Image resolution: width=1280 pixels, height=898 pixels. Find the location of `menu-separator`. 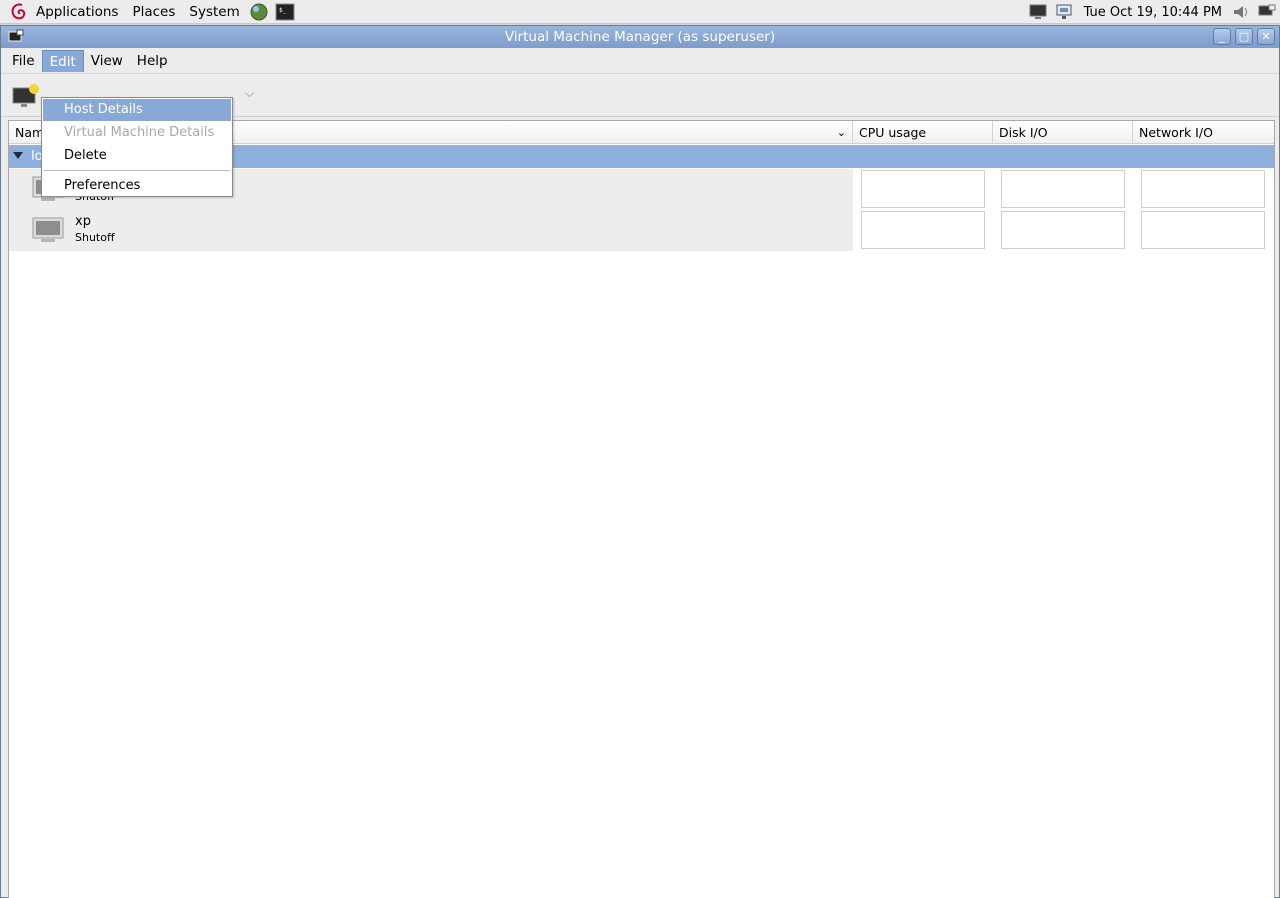

menu-separator is located at coordinates (137, 170).